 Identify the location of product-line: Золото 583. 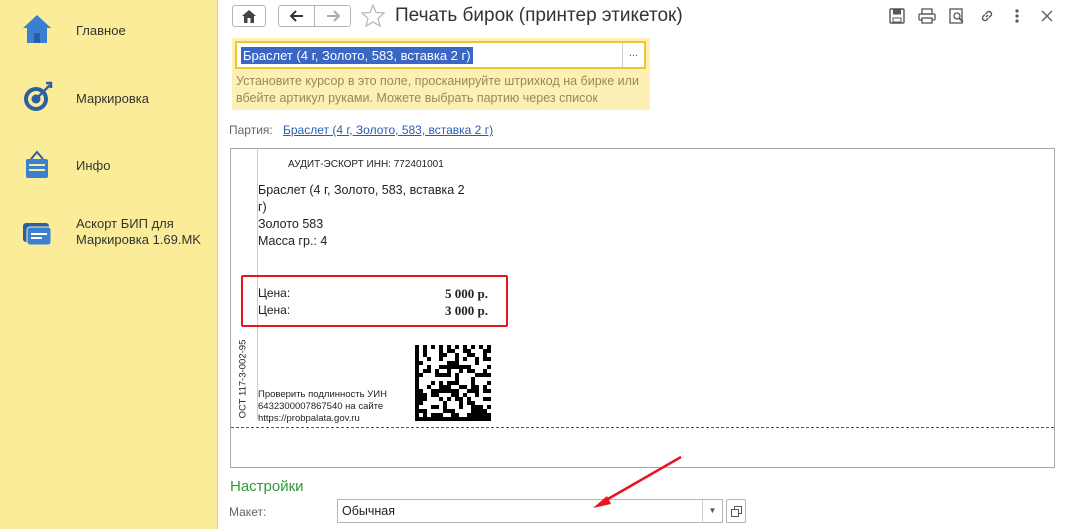
(291, 224).